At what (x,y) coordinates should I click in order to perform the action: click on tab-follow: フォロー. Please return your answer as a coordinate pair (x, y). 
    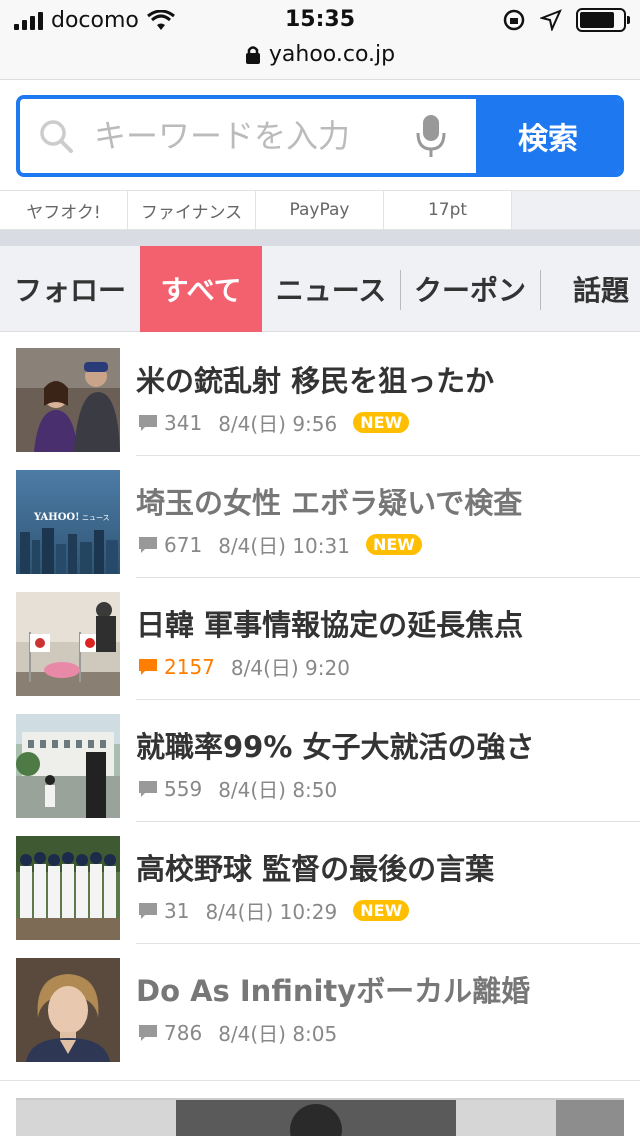
    Looking at the image, I should click on (70, 289).